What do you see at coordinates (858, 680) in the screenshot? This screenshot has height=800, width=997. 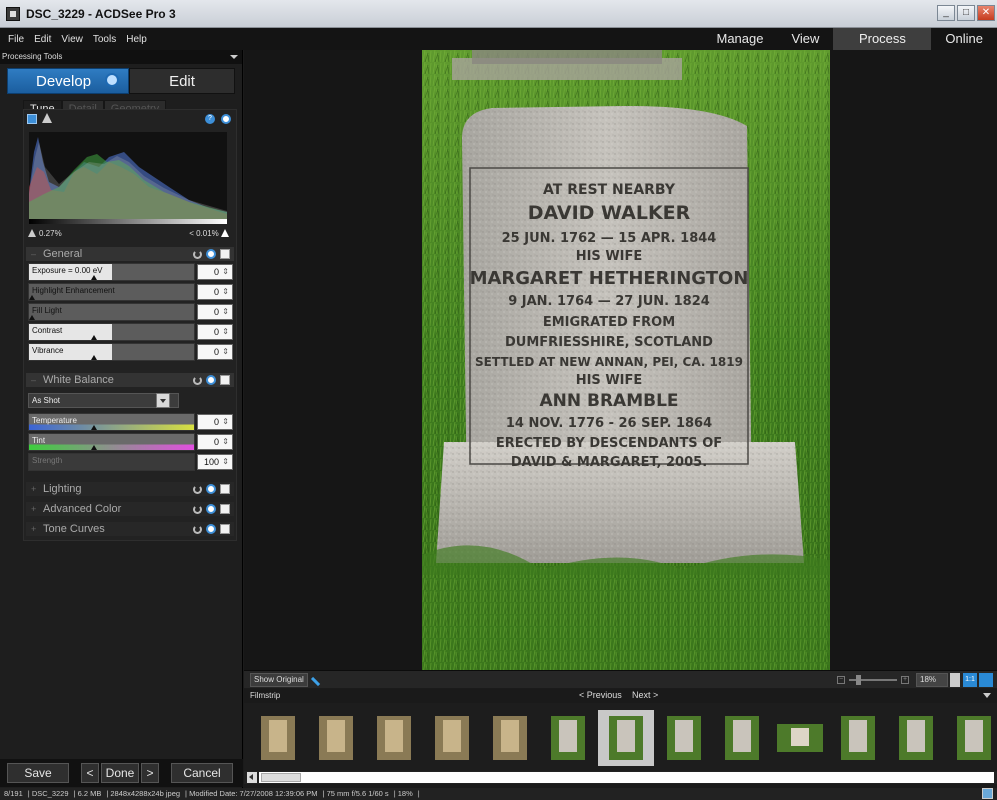 I see `zoom-slider-handle` at bounding box center [858, 680].